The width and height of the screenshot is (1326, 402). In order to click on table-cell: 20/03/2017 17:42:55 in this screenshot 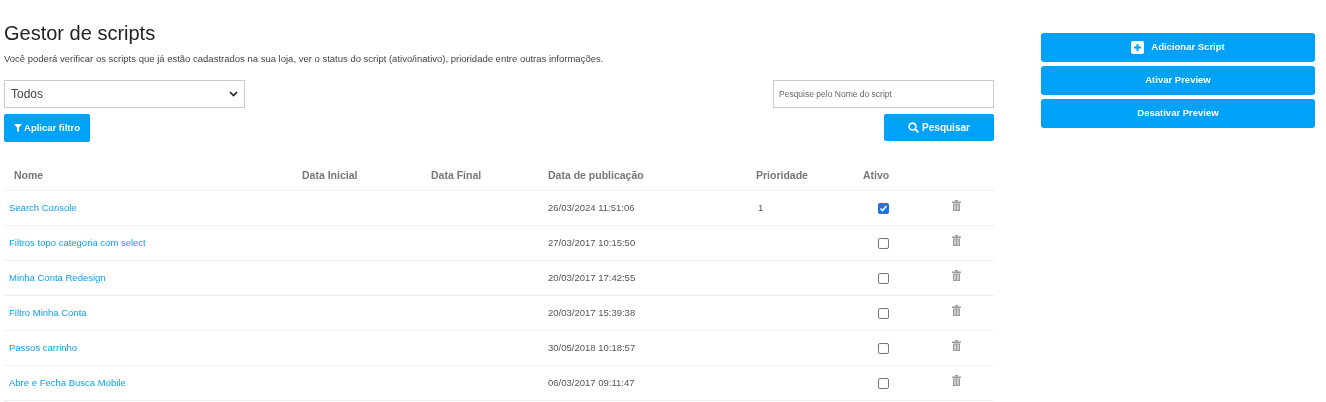, I will do `click(592, 277)`.